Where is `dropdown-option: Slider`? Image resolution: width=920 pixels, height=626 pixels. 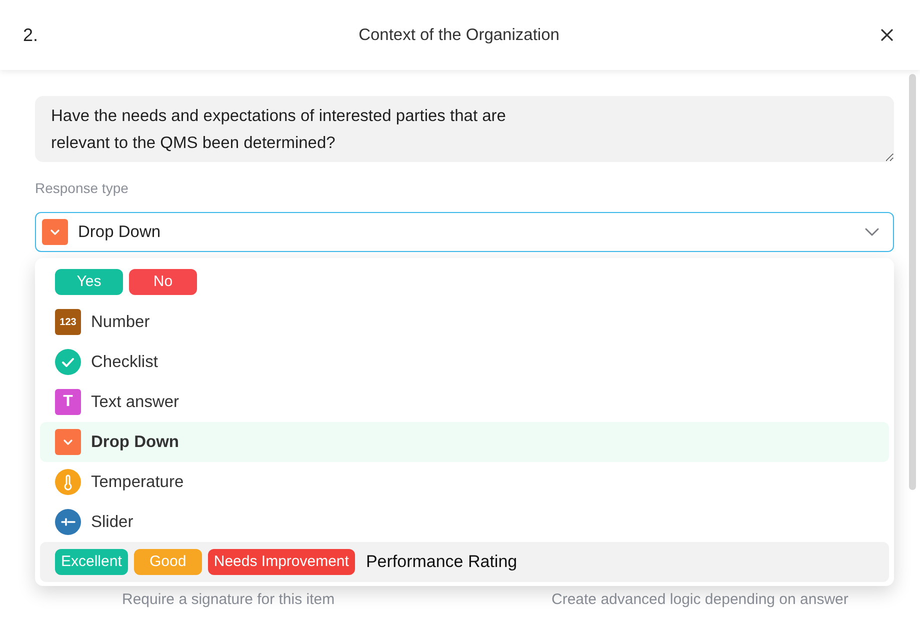
dropdown-option: Slider is located at coordinates (464, 522).